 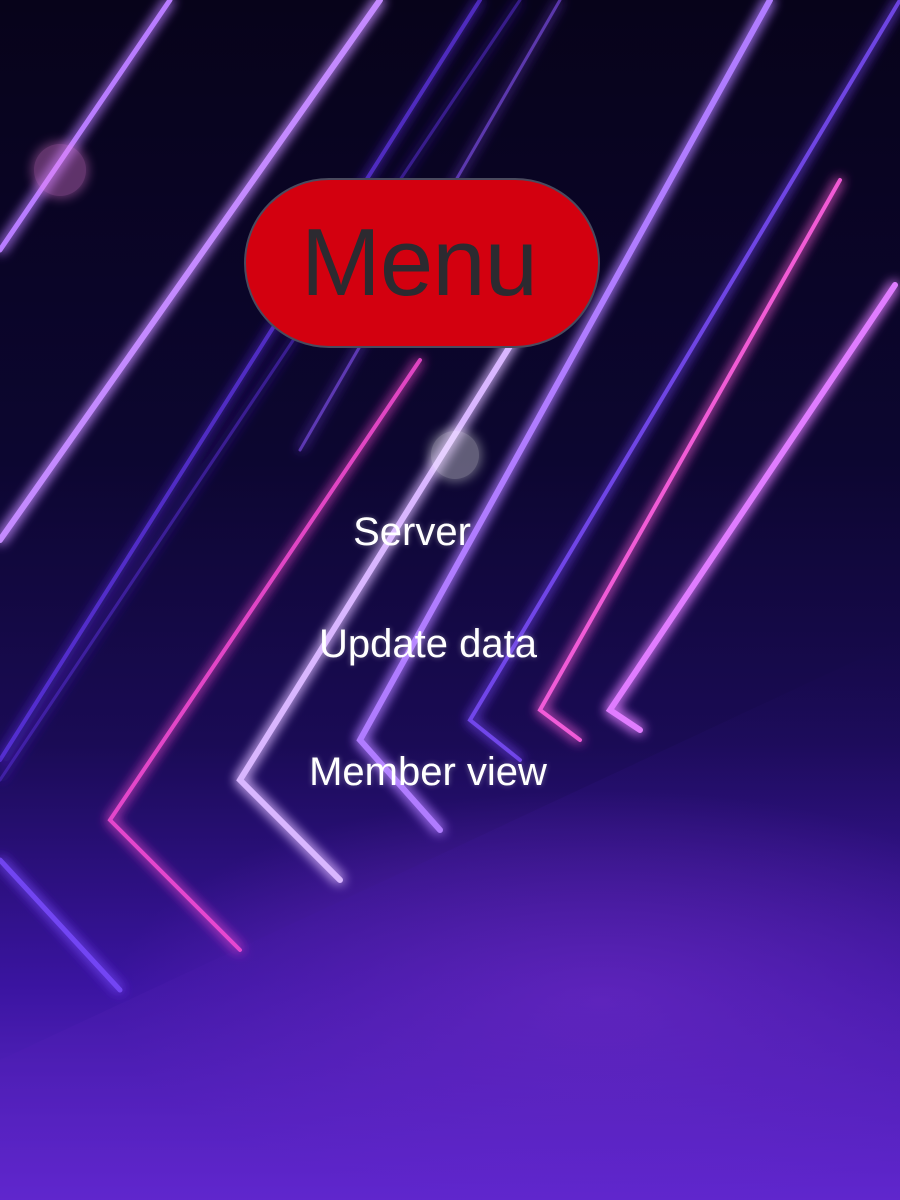 What do you see at coordinates (419, 262) in the screenshot?
I see `menu-button-label: Menu` at bounding box center [419, 262].